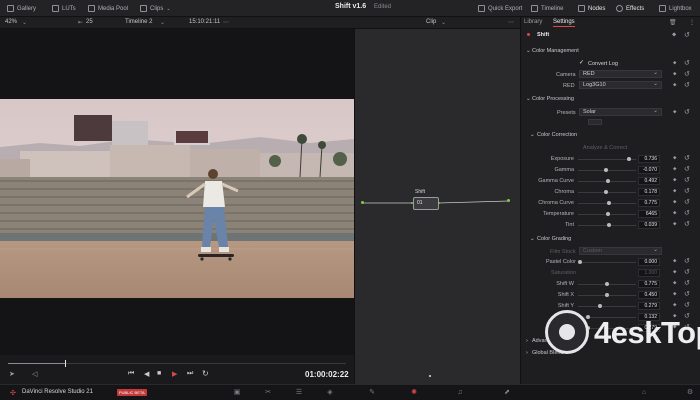 The height and width of the screenshot is (400, 700). Describe the element at coordinates (649, 284) in the screenshot. I see `color-grading-value: 0.775` at that location.